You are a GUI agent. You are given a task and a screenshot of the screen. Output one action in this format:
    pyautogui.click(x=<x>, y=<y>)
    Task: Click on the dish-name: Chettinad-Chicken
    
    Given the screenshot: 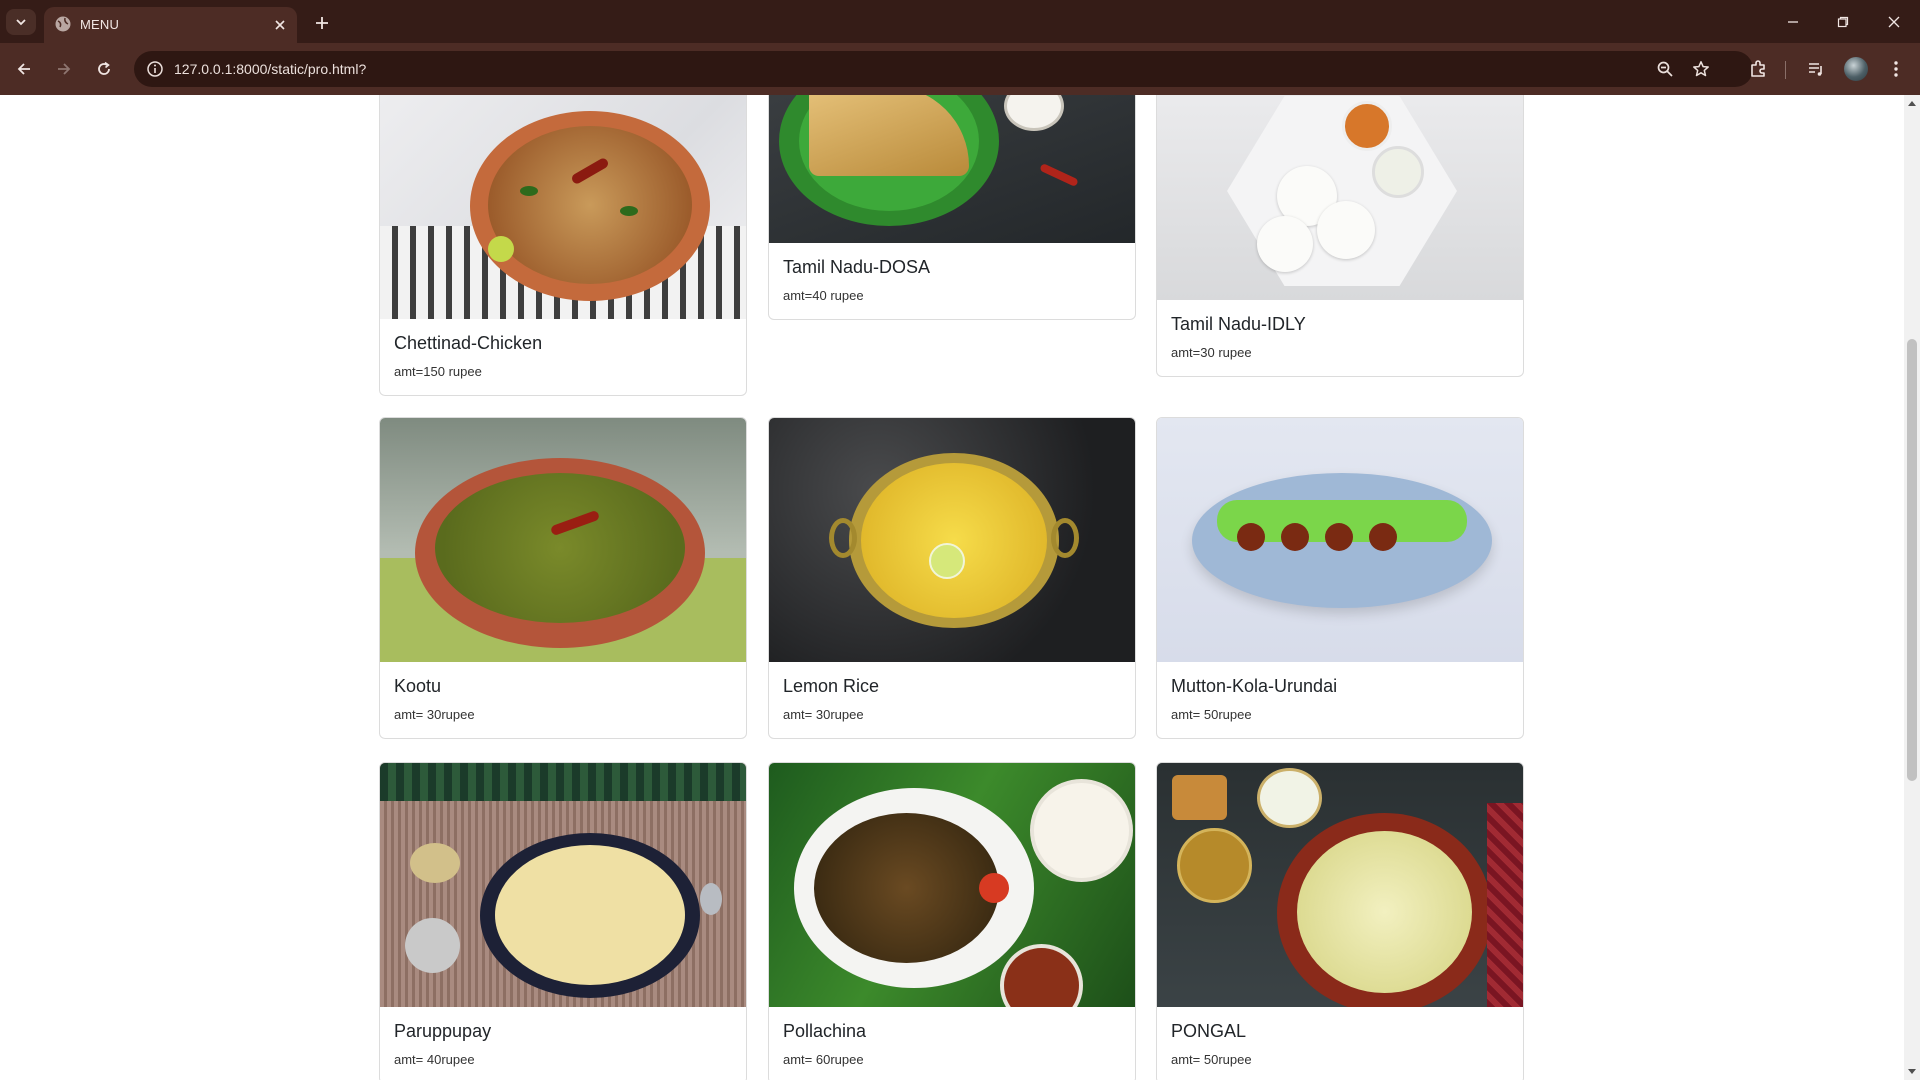 What is the action you would take?
    pyautogui.click(x=468, y=343)
    